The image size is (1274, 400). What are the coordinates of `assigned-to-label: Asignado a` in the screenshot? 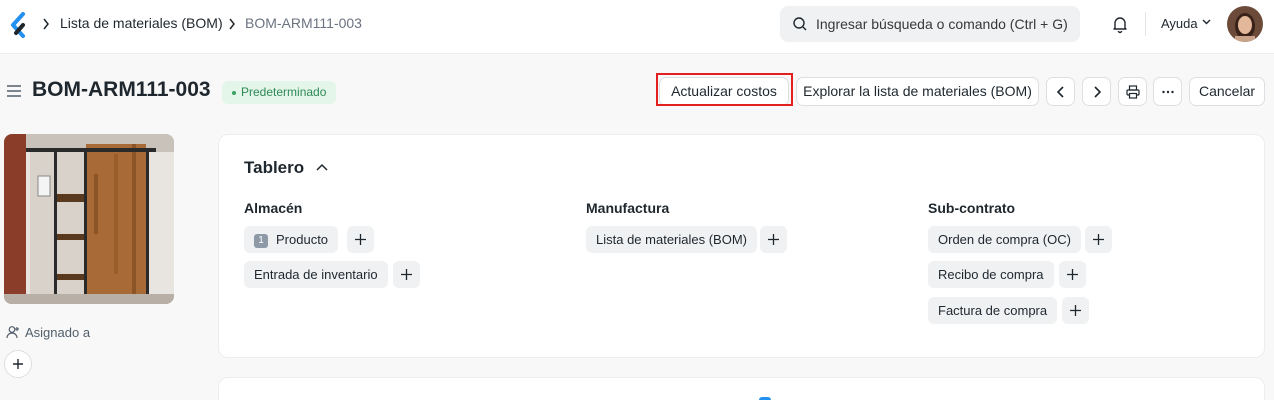 It's located at (58, 332).